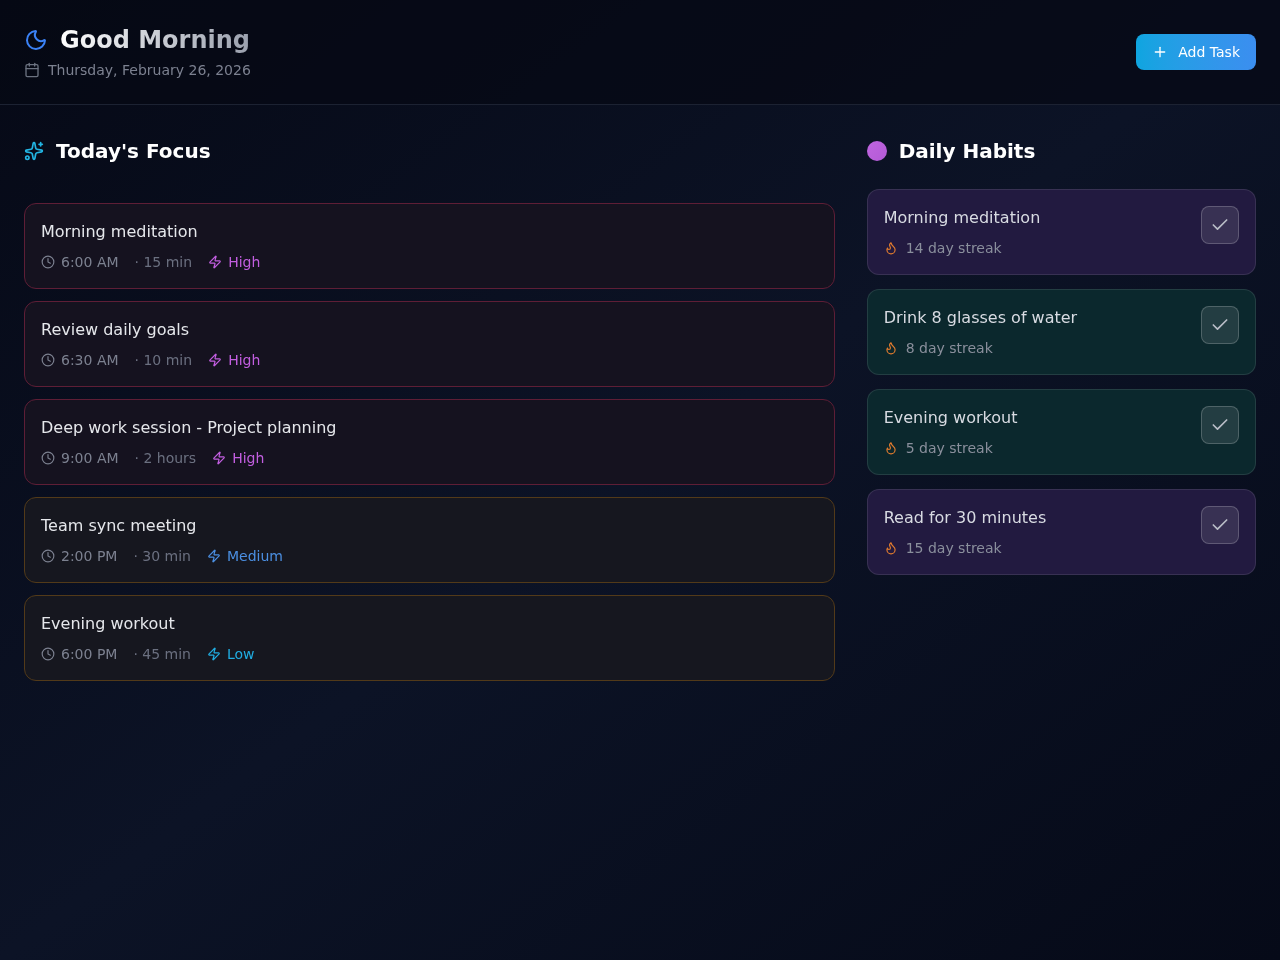 The image size is (1280, 960). What do you see at coordinates (949, 448) in the screenshot?
I see `streak-text: 5 day streak` at bounding box center [949, 448].